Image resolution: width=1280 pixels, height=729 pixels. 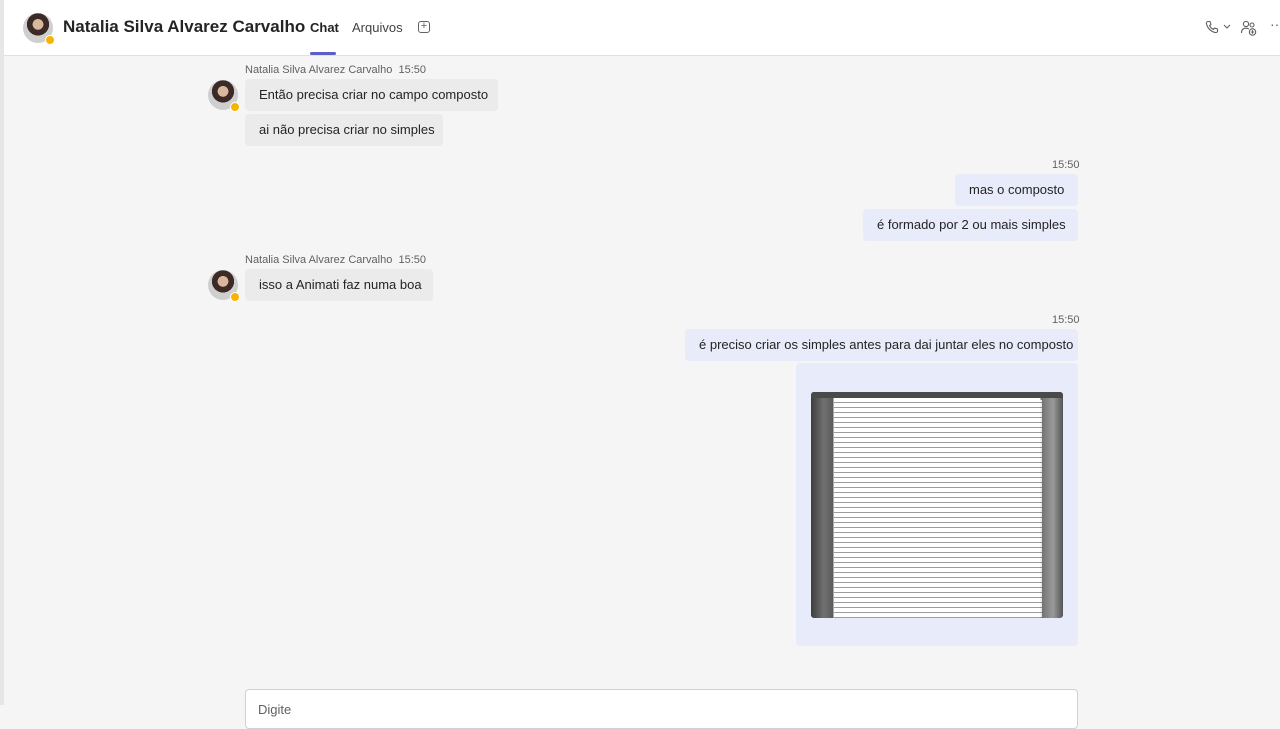 What do you see at coordinates (324, 27) in the screenshot?
I see `tab-chat: Chat` at bounding box center [324, 27].